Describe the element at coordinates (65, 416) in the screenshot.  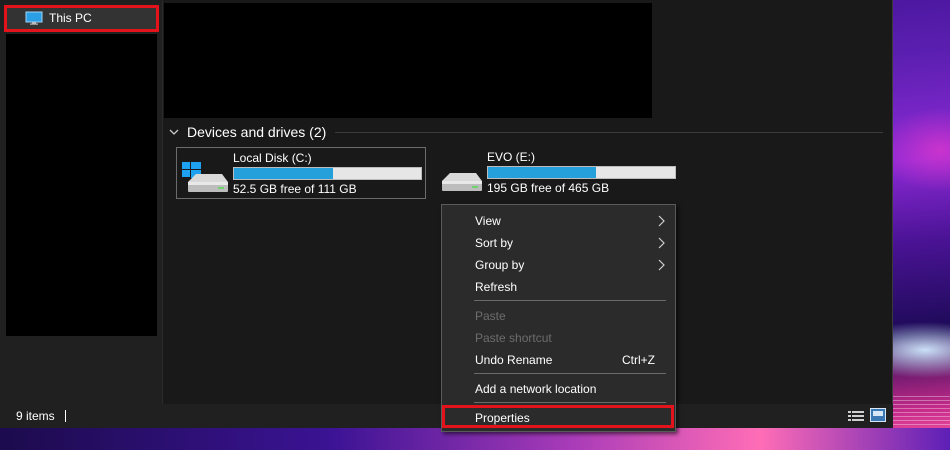
I see `status-separator` at that location.